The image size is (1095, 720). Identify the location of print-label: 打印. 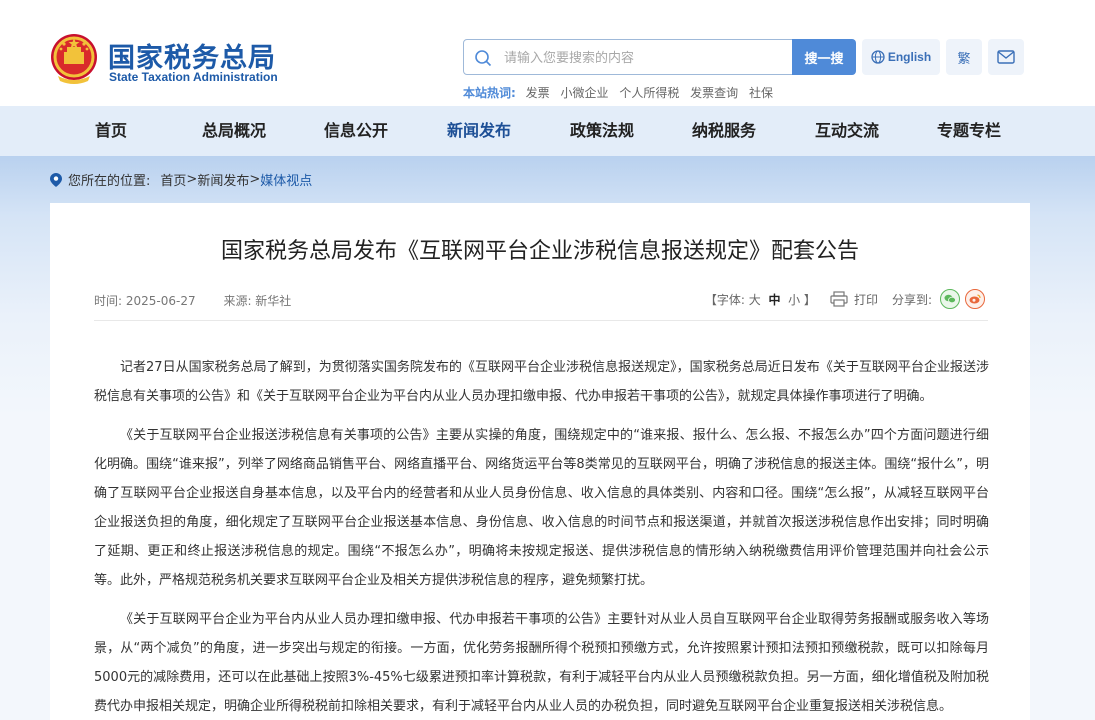
(865, 299).